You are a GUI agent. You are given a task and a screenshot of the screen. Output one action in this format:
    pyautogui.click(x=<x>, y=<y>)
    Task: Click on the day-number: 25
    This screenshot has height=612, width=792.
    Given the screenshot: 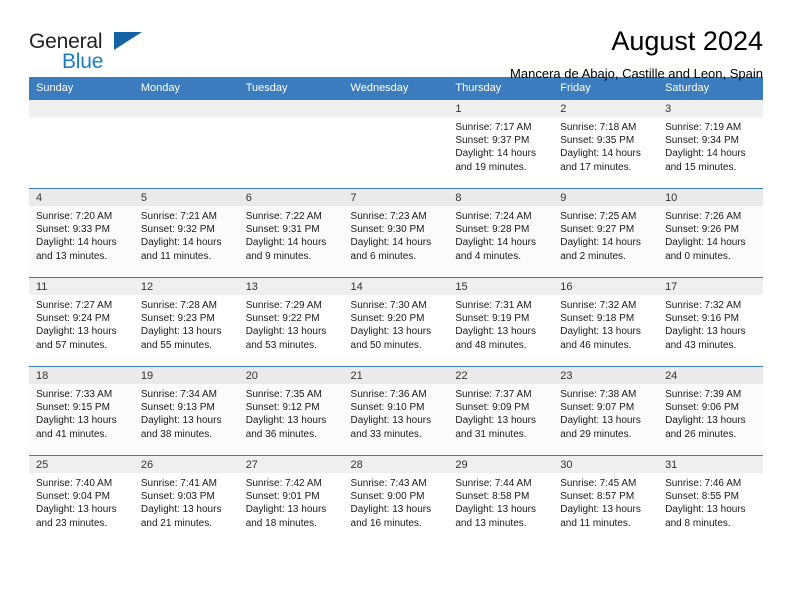 What is the action you would take?
    pyautogui.click(x=81, y=464)
    